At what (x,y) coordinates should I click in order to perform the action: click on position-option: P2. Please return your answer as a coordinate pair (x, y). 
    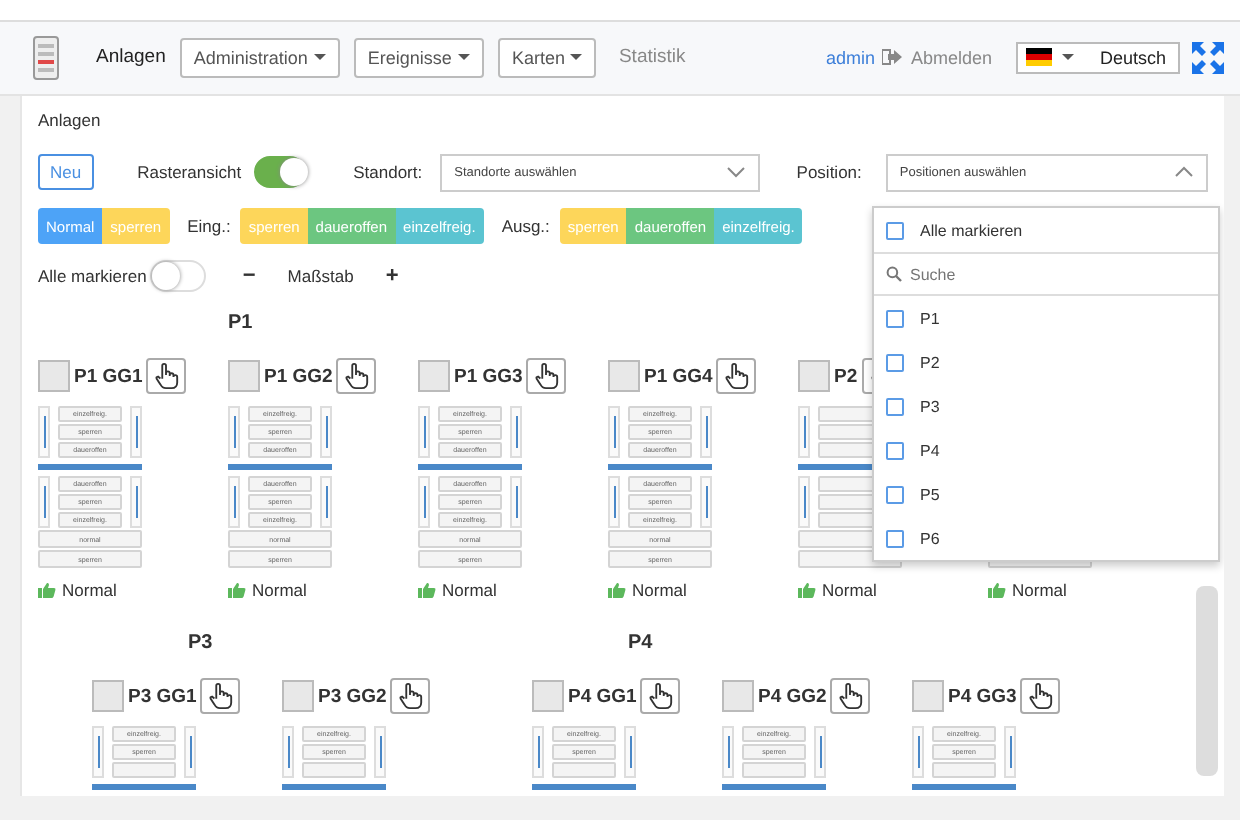
    Looking at the image, I should click on (1046, 362).